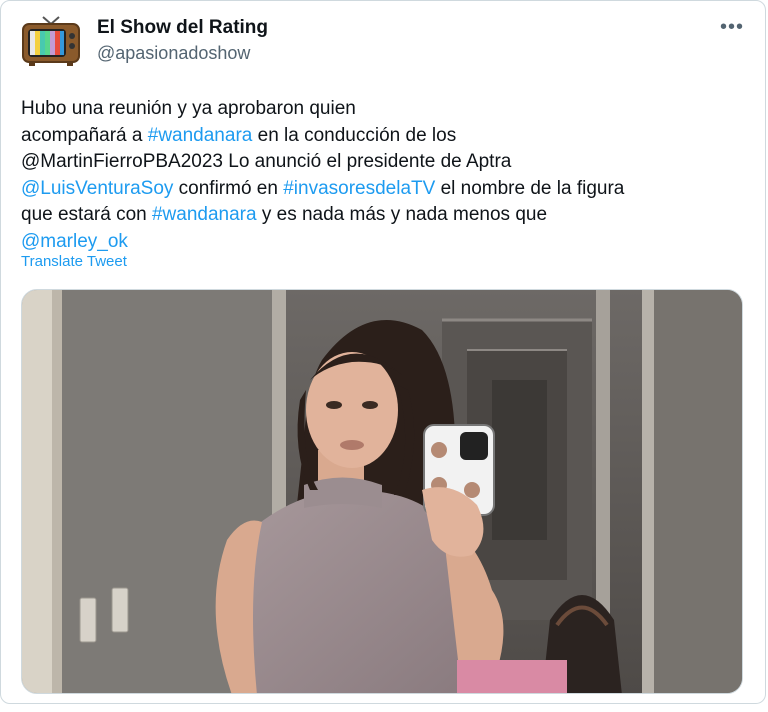  What do you see at coordinates (359, 188) in the screenshot?
I see `hashtag-link: #invasoresdelaTV` at bounding box center [359, 188].